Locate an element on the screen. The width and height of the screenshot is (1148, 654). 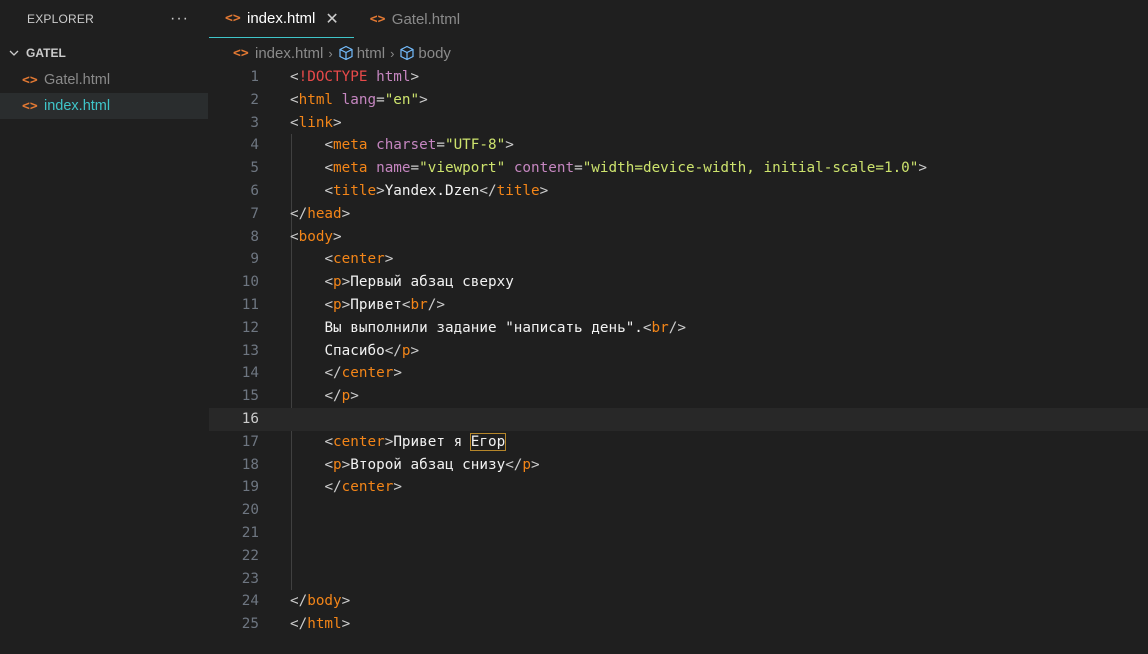
tab-gatel-html: <> Gatel.html is located at coordinates (414, 19).